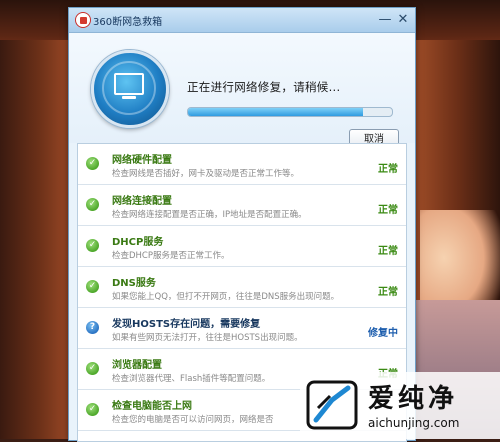 This screenshot has height=442, width=500. Describe the element at coordinates (83, 20) in the screenshot. I see `app-logo-icon` at that location.